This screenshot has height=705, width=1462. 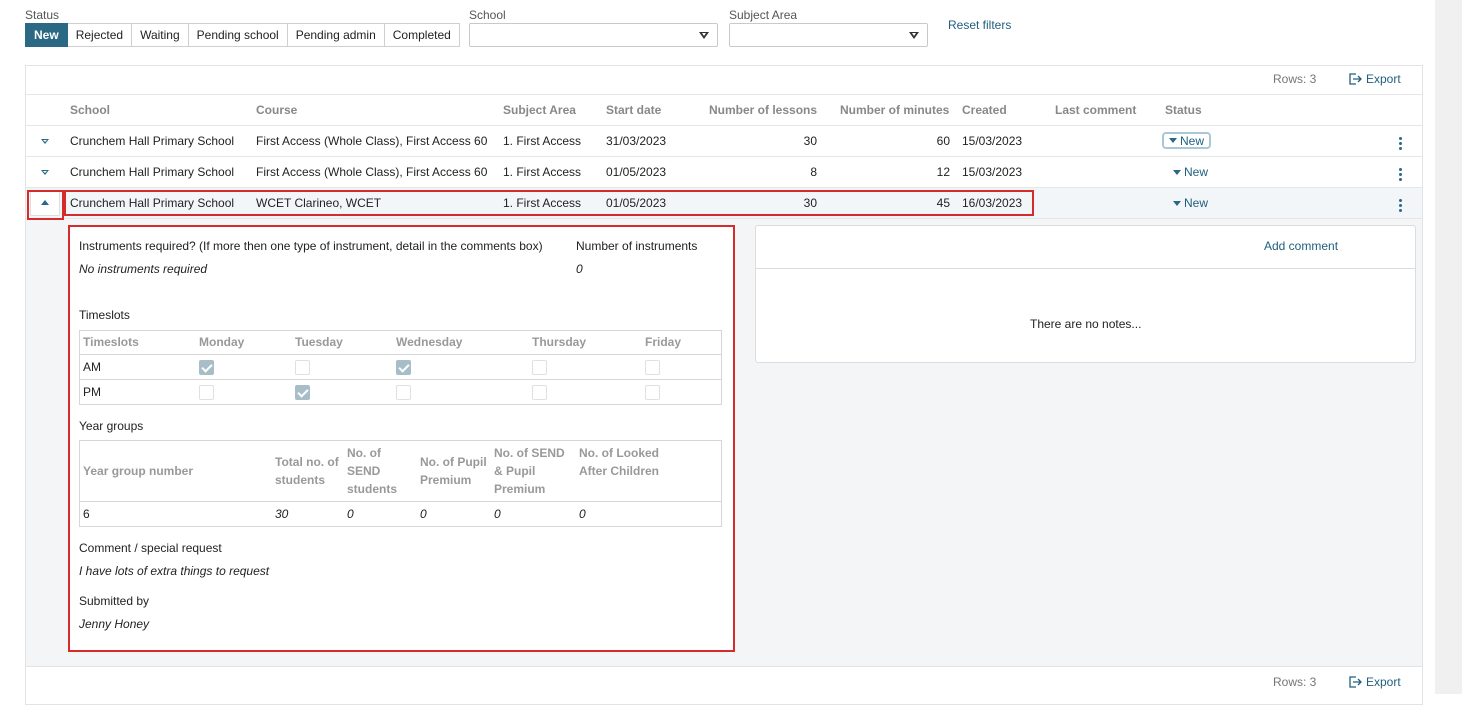 What do you see at coordinates (90, 110) in the screenshot?
I see `col-header-school: School` at bounding box center [90, 110].